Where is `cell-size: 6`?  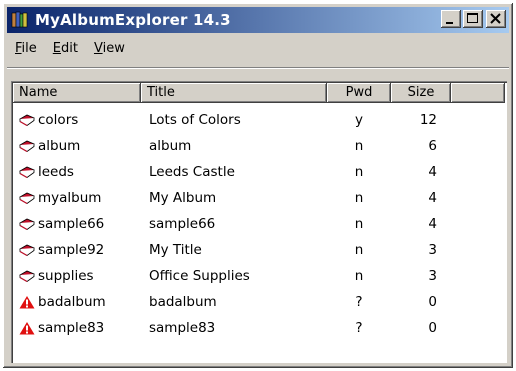
cell-size: 6 is located at coordinates (432, 146).